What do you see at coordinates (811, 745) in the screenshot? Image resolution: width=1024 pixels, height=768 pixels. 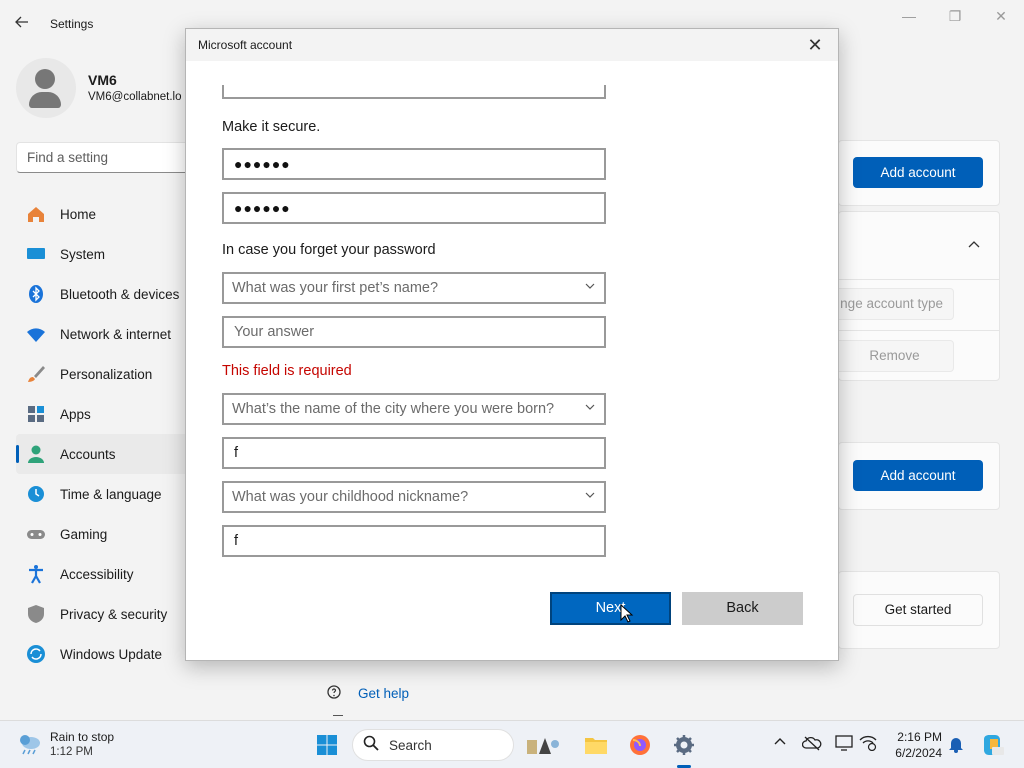 I see `onedrive-icon` at bounding box center [811, 745].